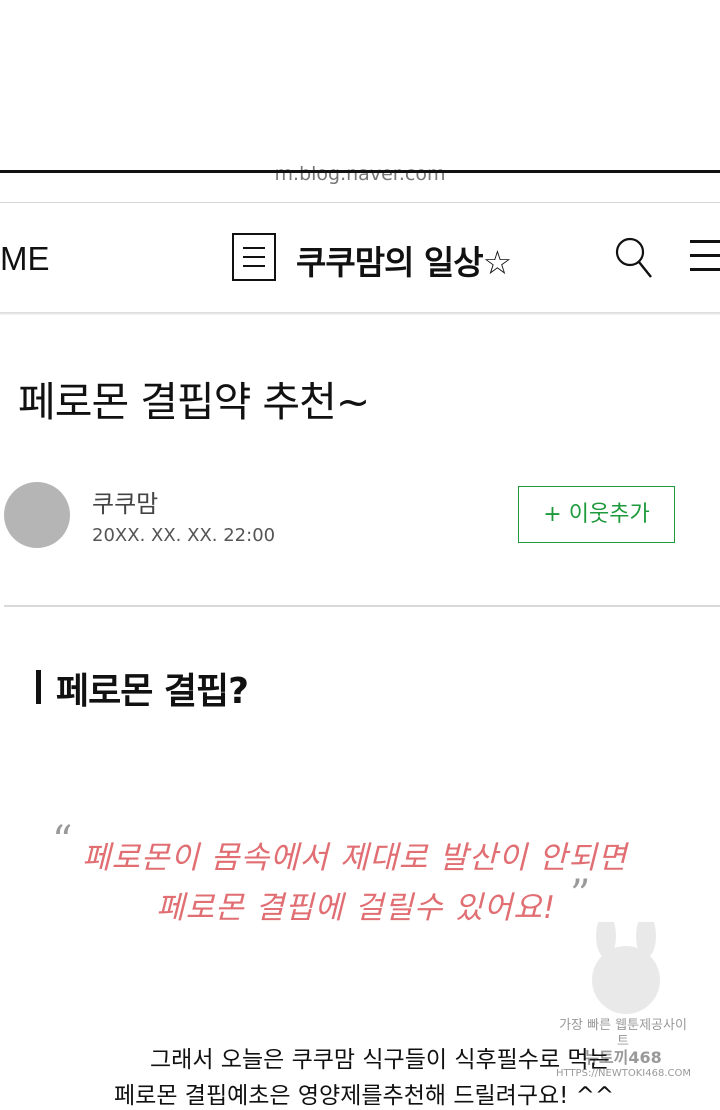 This screenshot has width=720, height=1110. I want to click on body-text-line: 페로몬 결핍예초은 영양제를추천해 드릴려구요! ^^, so click(364, 1096).